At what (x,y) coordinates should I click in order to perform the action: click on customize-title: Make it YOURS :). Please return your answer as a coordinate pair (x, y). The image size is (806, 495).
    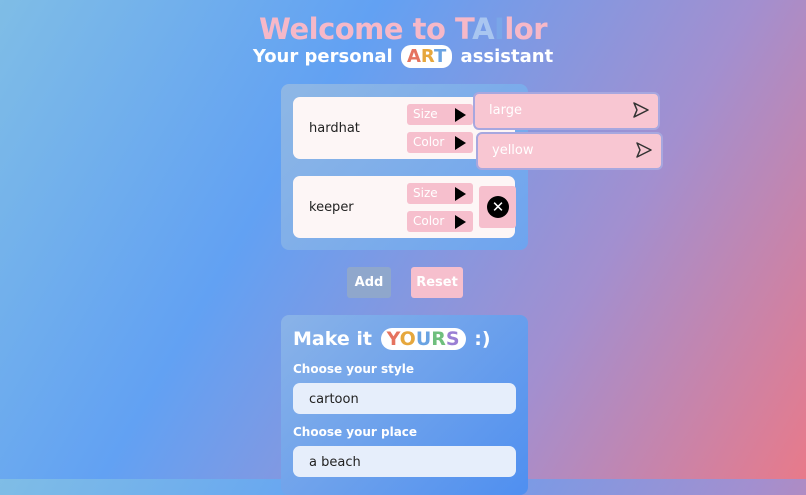
    Looking at the image, I should click on (392, 339).